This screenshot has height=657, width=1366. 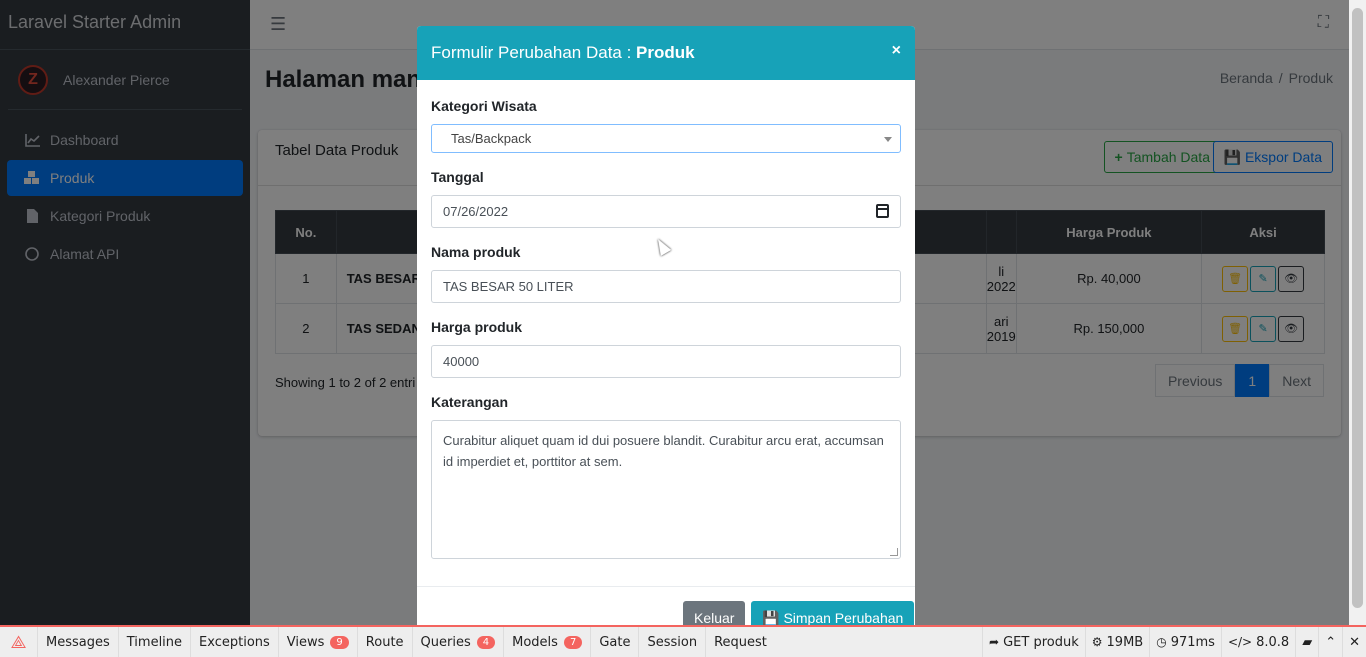 I want to click on debug-tab-label: Models, so click(x=535, y=642).